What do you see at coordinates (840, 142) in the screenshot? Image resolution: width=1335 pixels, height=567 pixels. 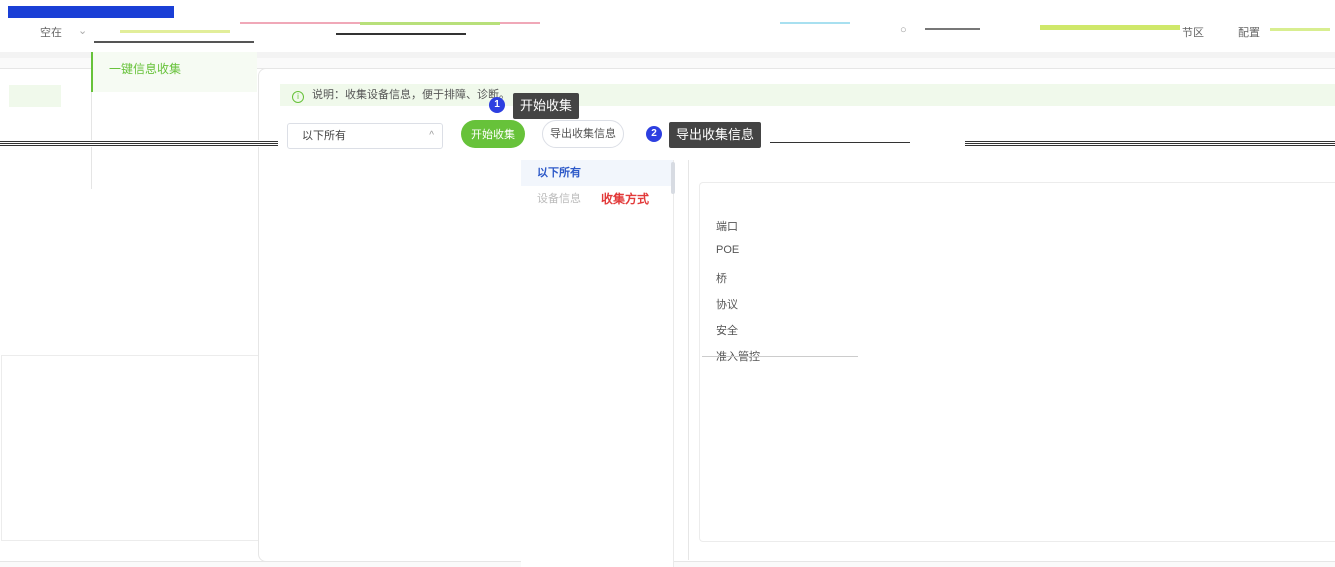 I see `render-line-mid` at bounding box center [840, 142].